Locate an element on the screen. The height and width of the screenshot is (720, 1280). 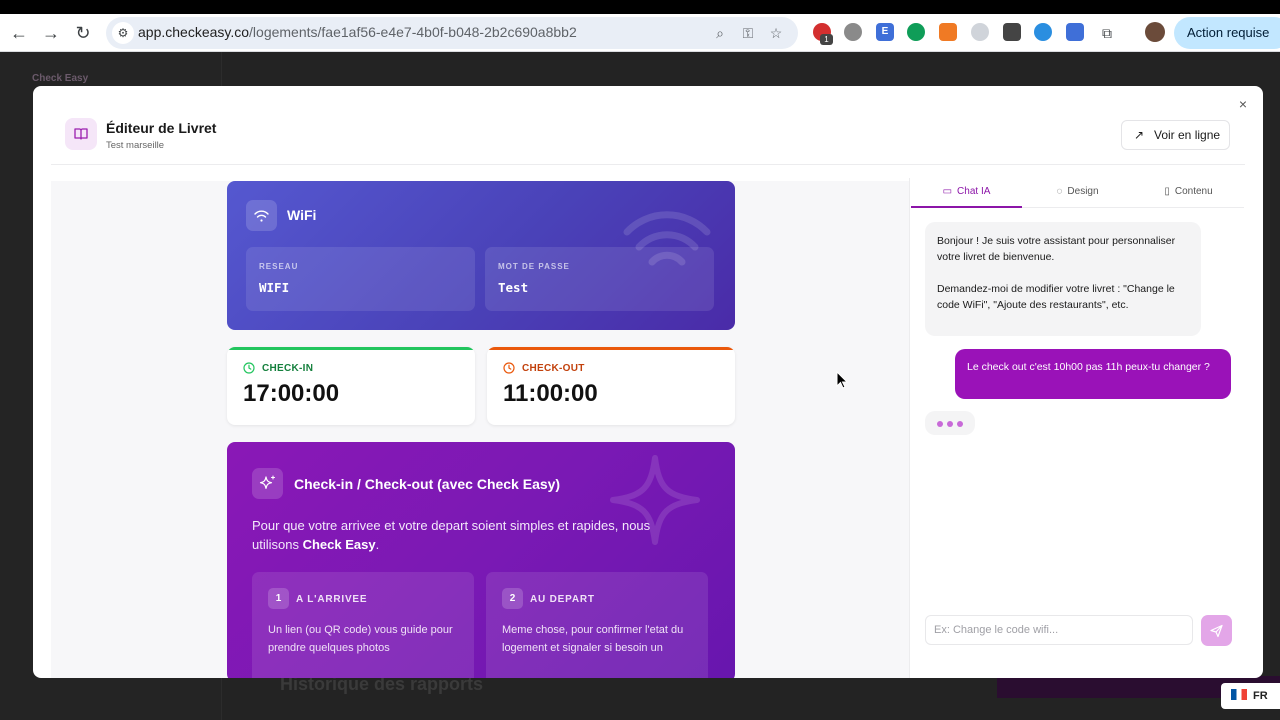
send-icon is located at coordinates (1216, 631).